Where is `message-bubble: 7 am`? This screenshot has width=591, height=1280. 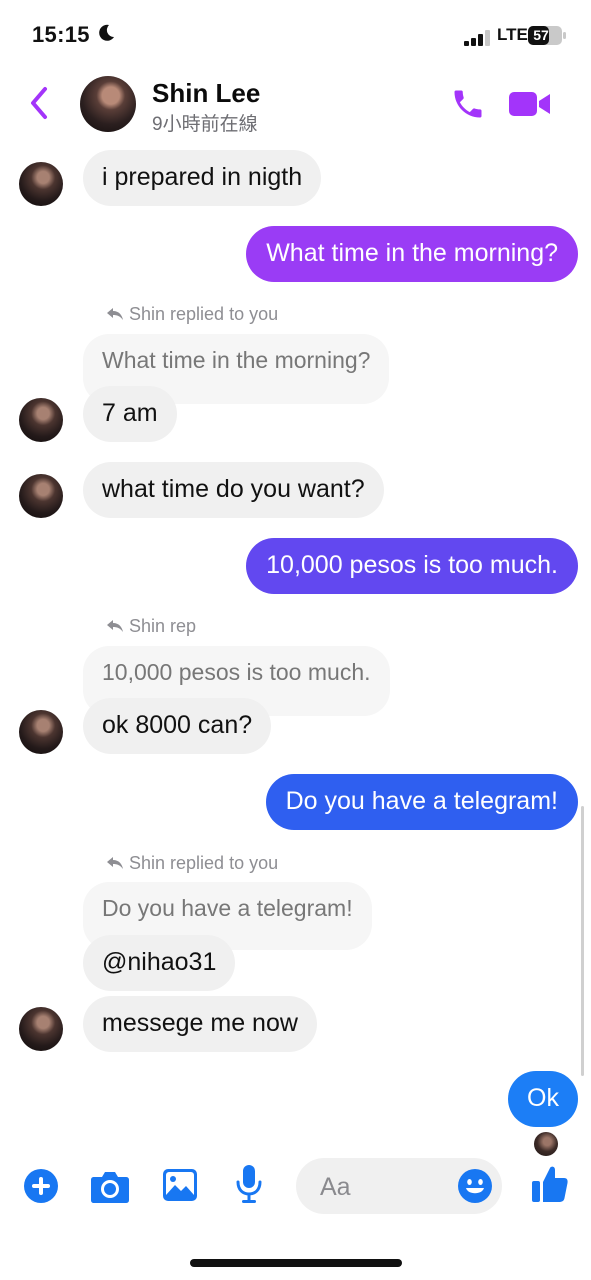
message-bubble: 7 am is located at coordinates (130, 414).